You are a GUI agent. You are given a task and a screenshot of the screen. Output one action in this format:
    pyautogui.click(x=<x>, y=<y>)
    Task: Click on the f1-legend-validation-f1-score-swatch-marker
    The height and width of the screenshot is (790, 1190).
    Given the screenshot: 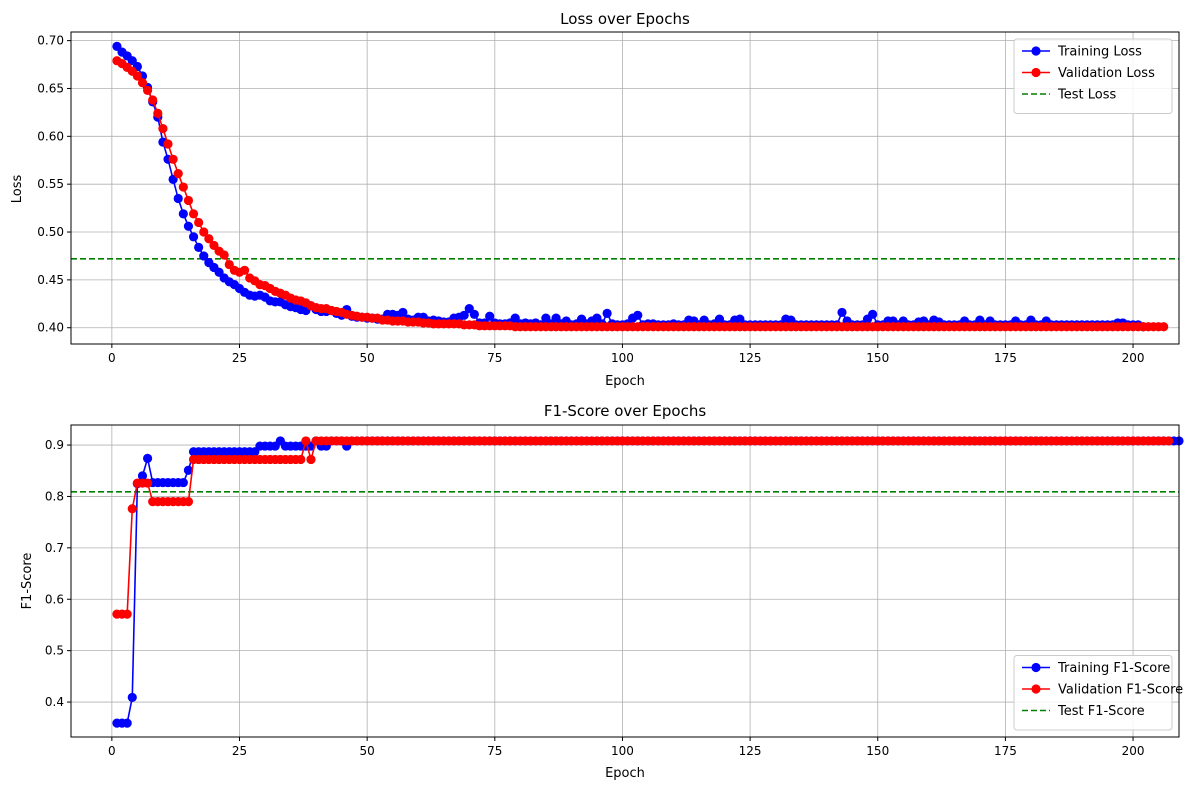 What is the action you would take?
    pyautogui.click(x=1036, y=689)
    